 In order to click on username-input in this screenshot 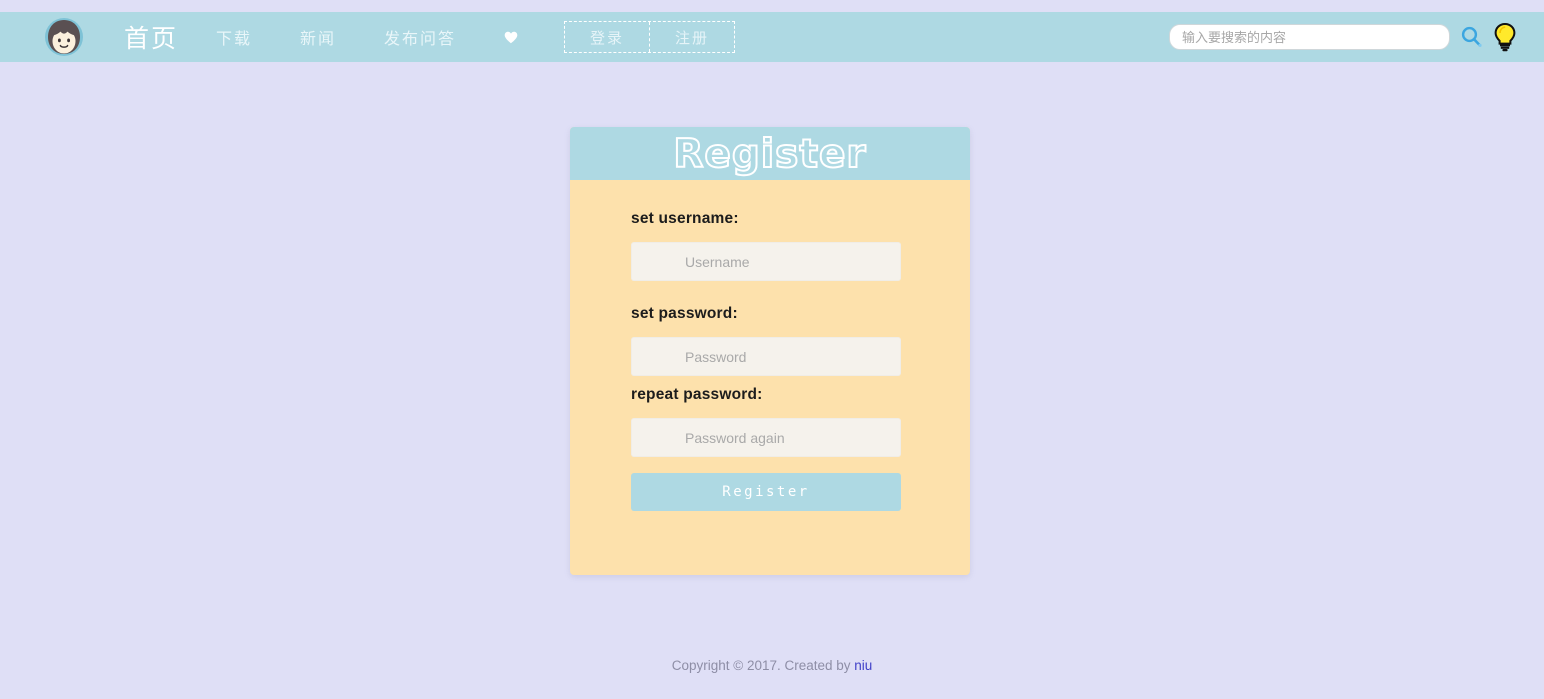, I will do `click(766, 261)`.